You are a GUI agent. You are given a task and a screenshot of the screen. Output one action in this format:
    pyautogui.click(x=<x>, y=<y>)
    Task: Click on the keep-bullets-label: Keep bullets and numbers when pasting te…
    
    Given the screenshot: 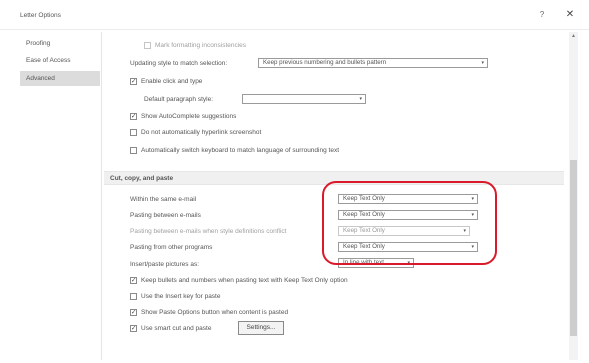 What is the action you would take?
    pyautogui.click(x=244, y=280)
    